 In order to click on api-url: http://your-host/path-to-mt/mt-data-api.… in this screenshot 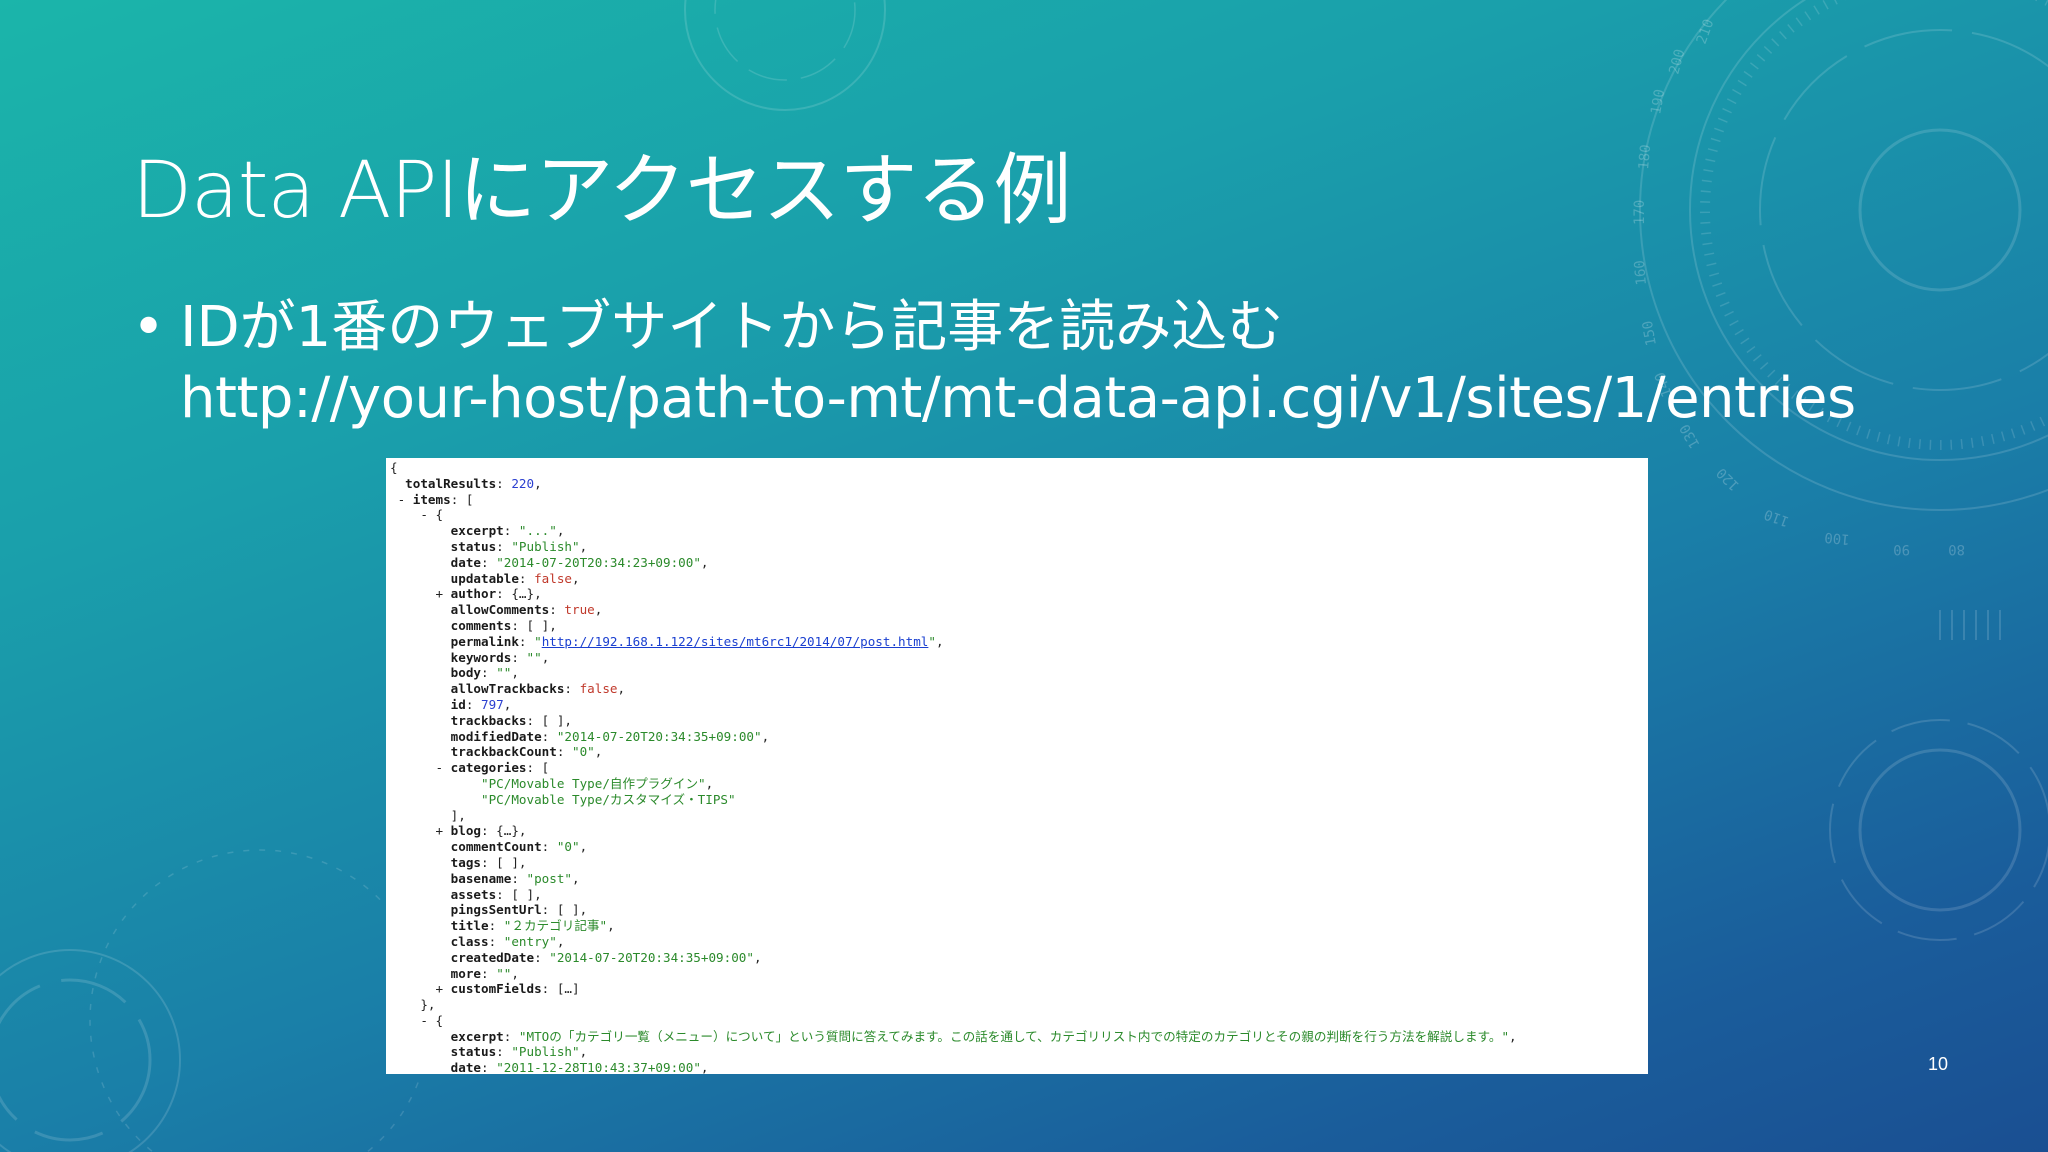, I will do `click(1018, 398)`.